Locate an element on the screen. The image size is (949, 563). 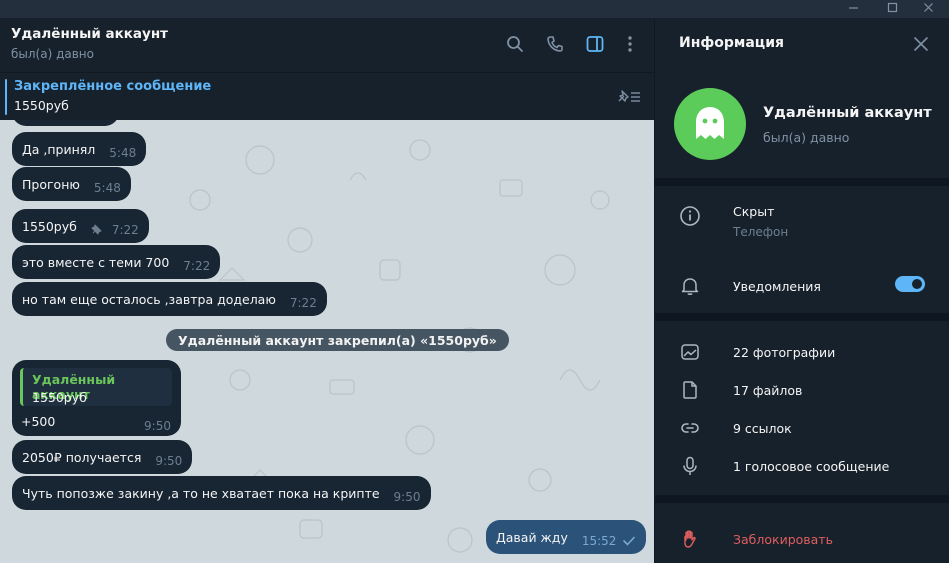
pinned-title: Закреплённое сообщение is located at coordinates (113, 86).